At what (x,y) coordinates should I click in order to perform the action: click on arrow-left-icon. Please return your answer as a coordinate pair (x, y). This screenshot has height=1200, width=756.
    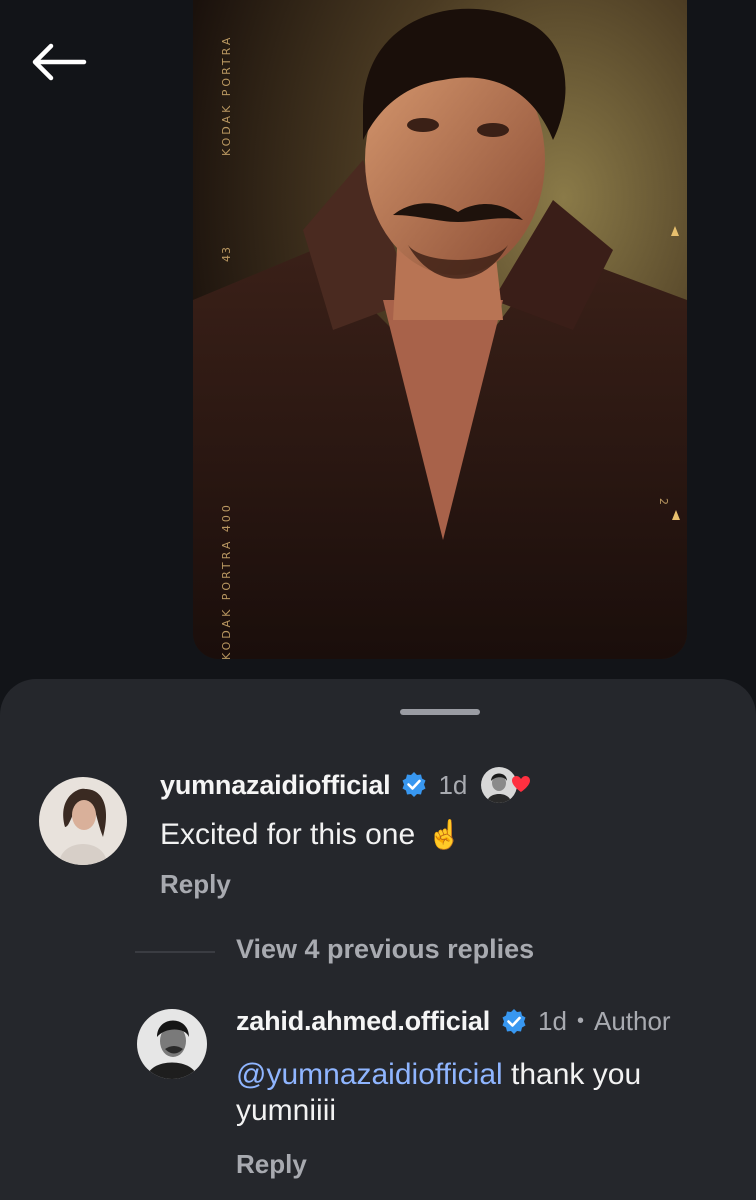
    Looking at the image, I should click on (59, 62).